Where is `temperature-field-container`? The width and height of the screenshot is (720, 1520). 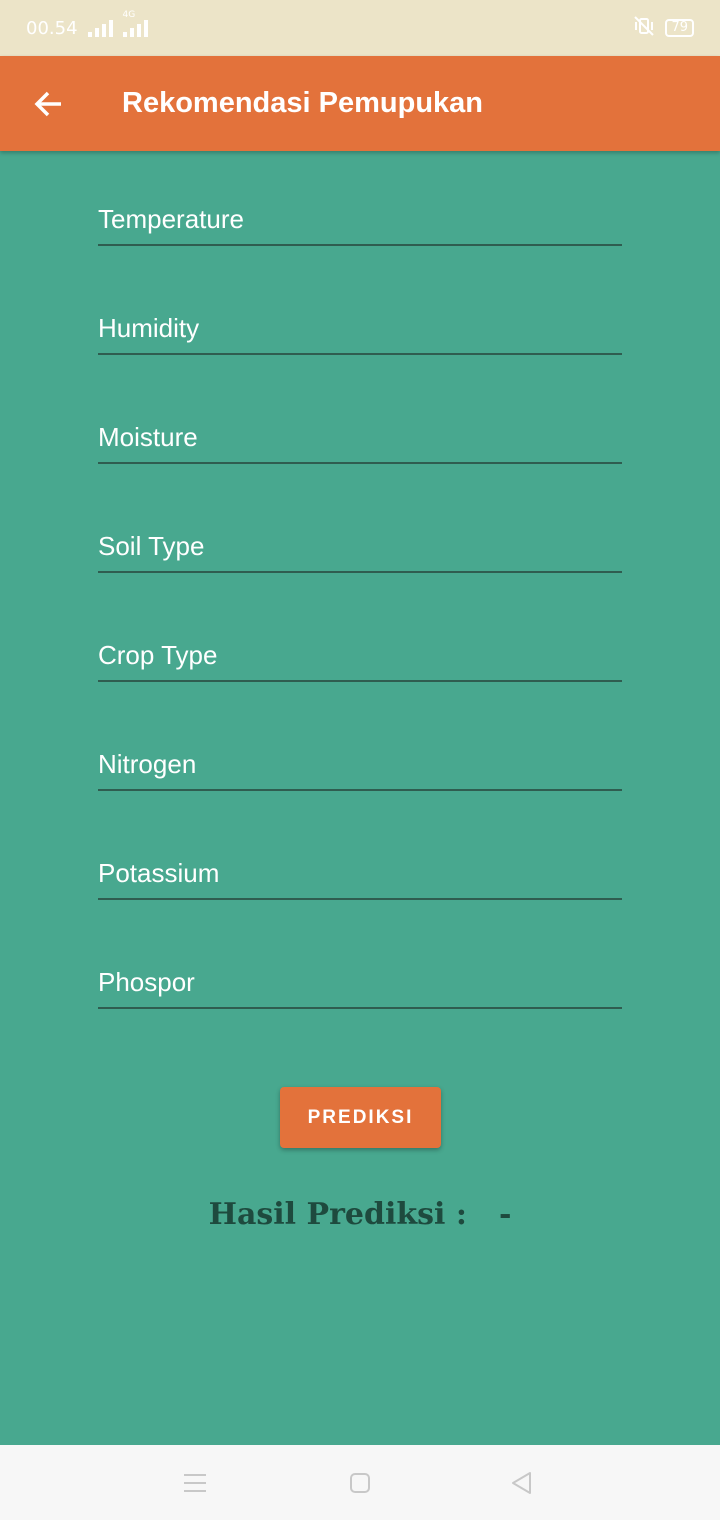
temperature-field-container is located at coordinates (360, 249).